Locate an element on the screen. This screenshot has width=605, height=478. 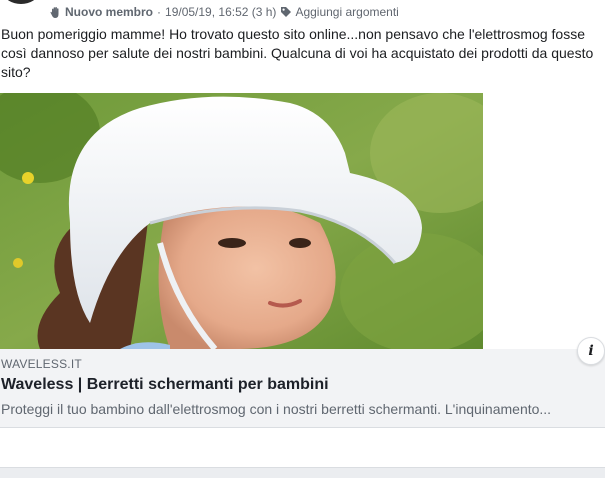
post-timestamp: 19/05/19, 16:52 (3 h) is located at coordinates (220, 12).